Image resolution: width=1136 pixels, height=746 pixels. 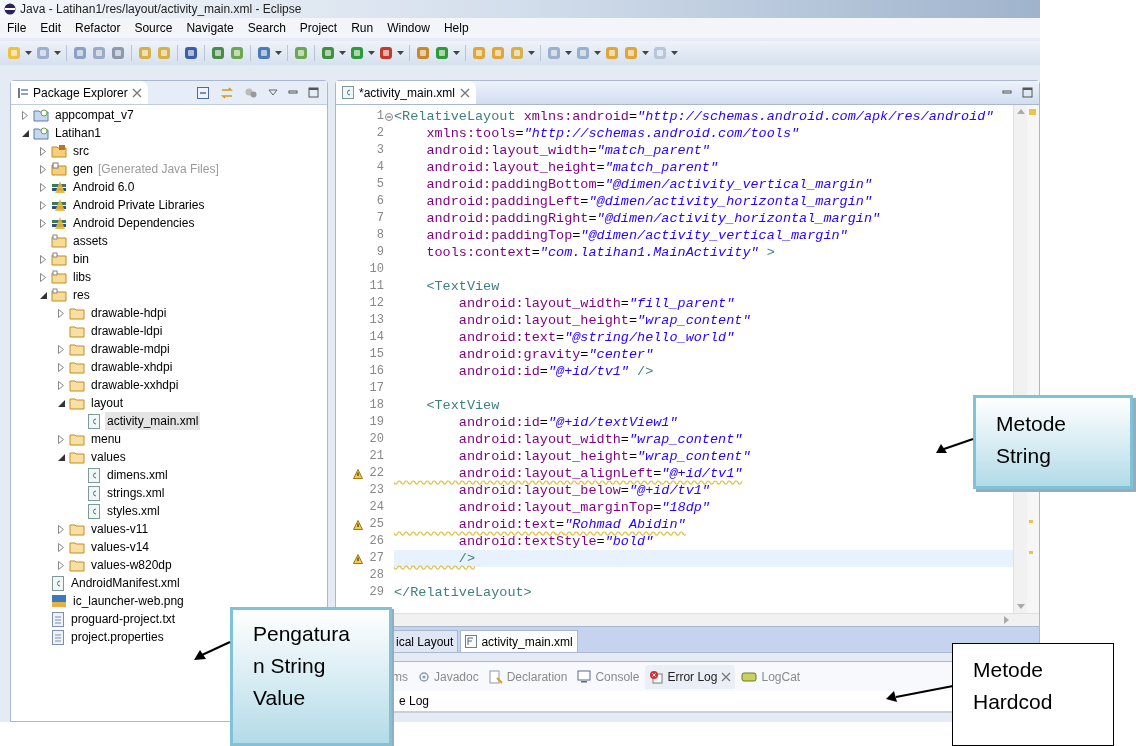 What do you see at coordinates (1020, 111) in the screenshot?
I see `scroll-up-icon` at bounding box center [1020, 111].